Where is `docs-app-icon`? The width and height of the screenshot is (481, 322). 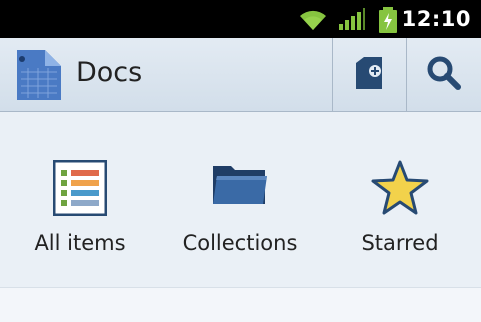 docs-app-icon is located at coordinates (38, 75).